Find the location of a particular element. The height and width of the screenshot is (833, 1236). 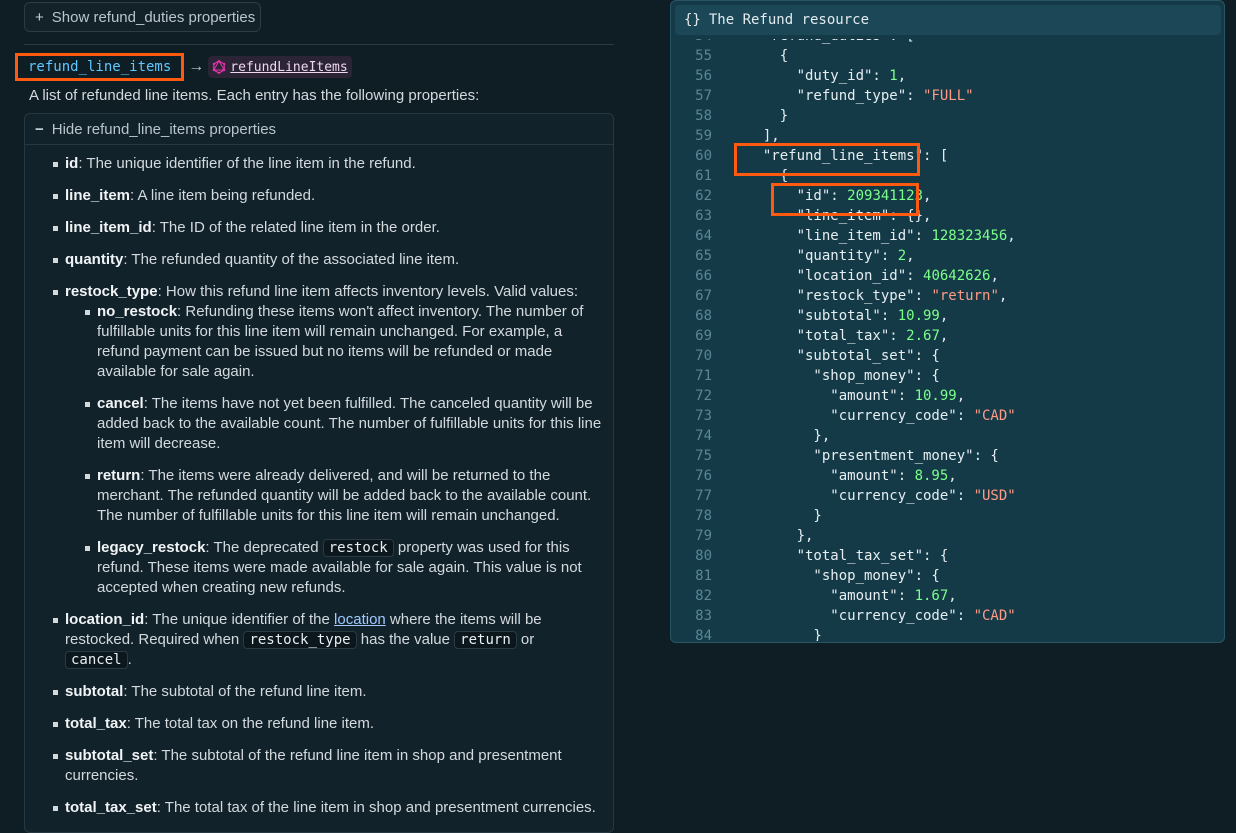

code-text: "currency_code": "CAD" is located at coordinates (863, 616).